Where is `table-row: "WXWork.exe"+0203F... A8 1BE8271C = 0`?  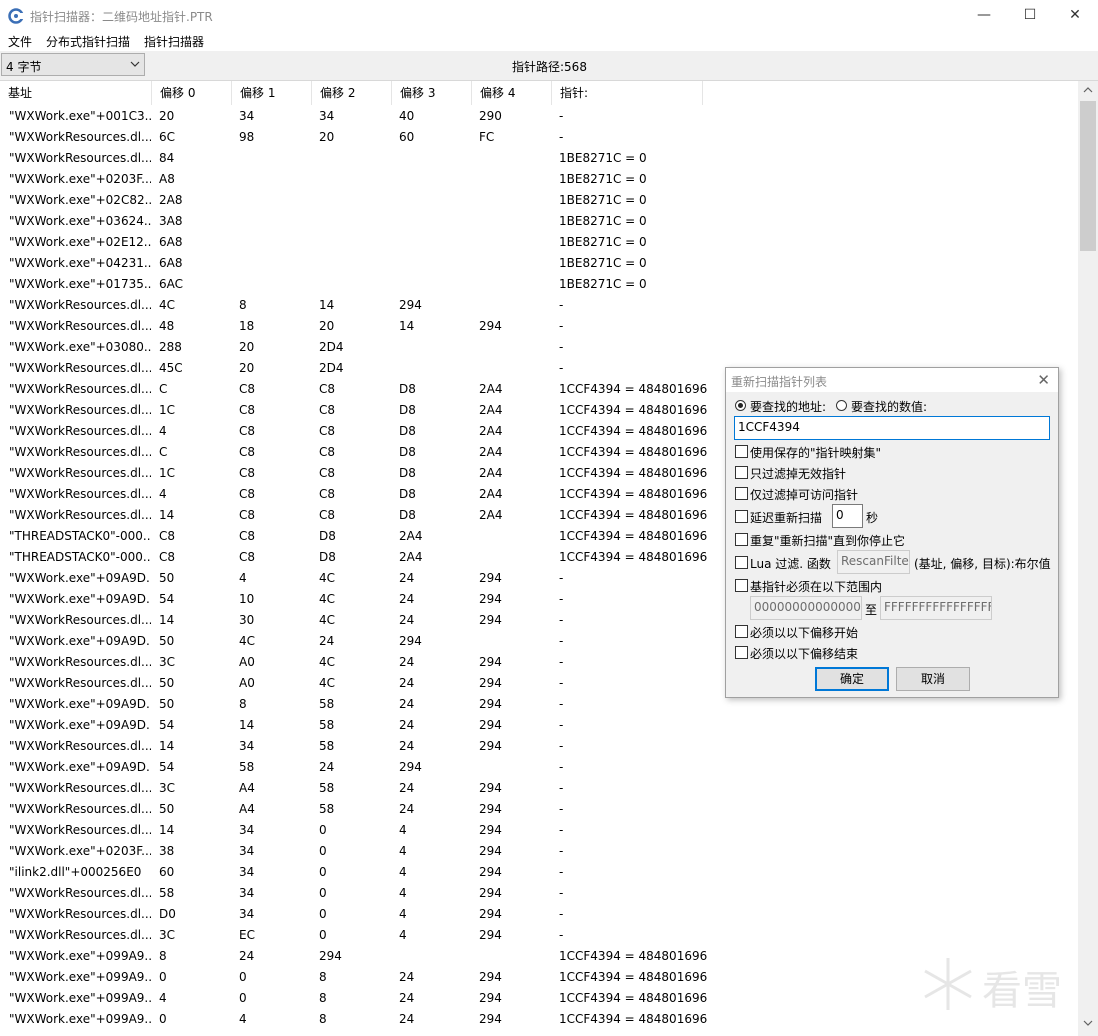
table-row: "WXWork.exe"+0203F... A8 1BE8271C = 0 is located at coordinates (539, 179).